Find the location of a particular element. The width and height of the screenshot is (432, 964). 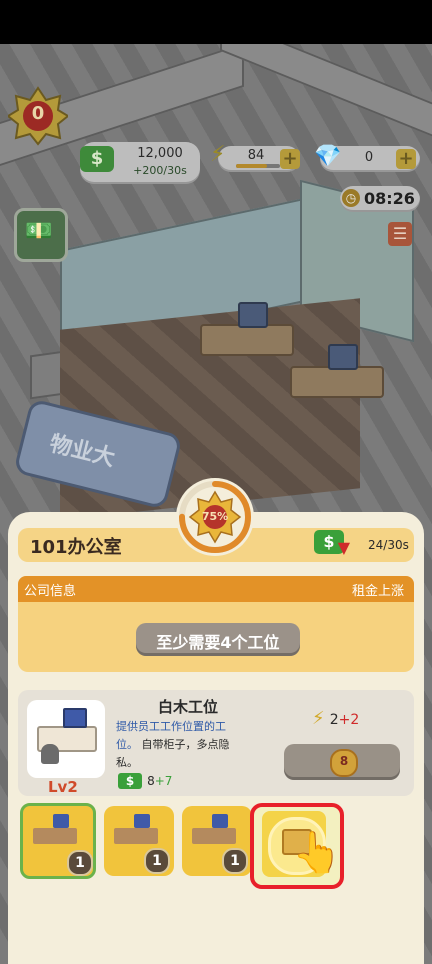

cabinet-slot-highlight: 👆 is located at coordinates (297, 846).